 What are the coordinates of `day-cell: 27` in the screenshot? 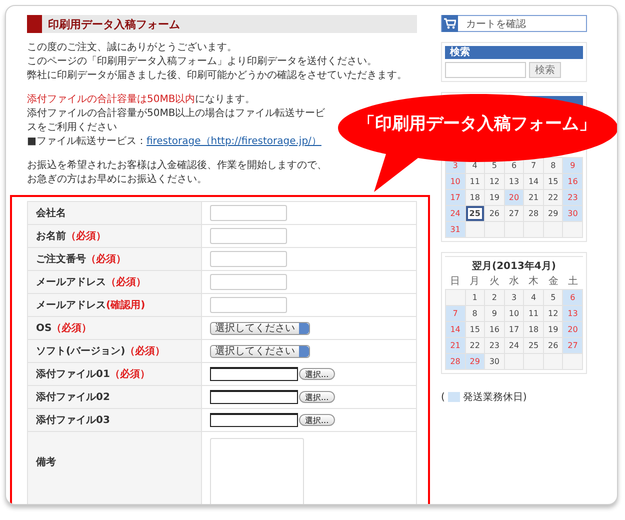 It's located at (514, 213).